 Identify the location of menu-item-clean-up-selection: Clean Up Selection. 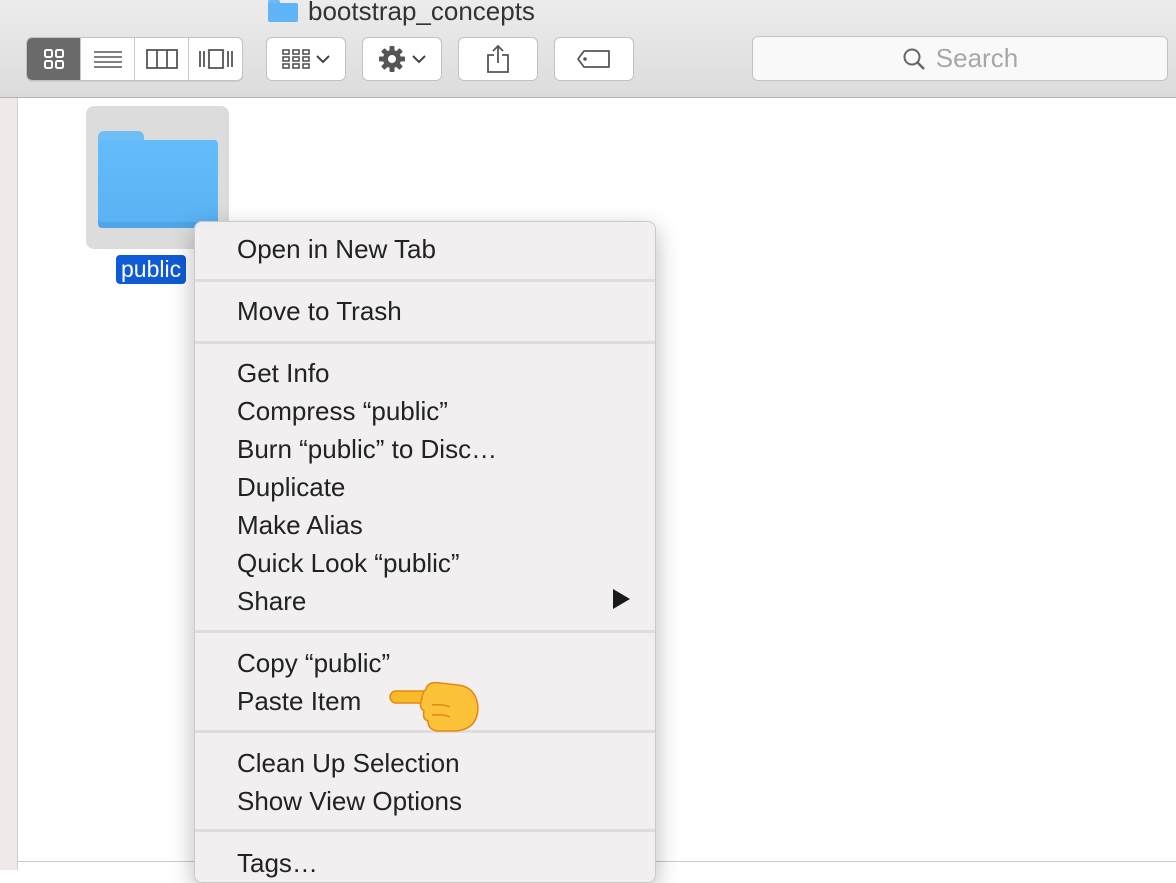
(348, 763).